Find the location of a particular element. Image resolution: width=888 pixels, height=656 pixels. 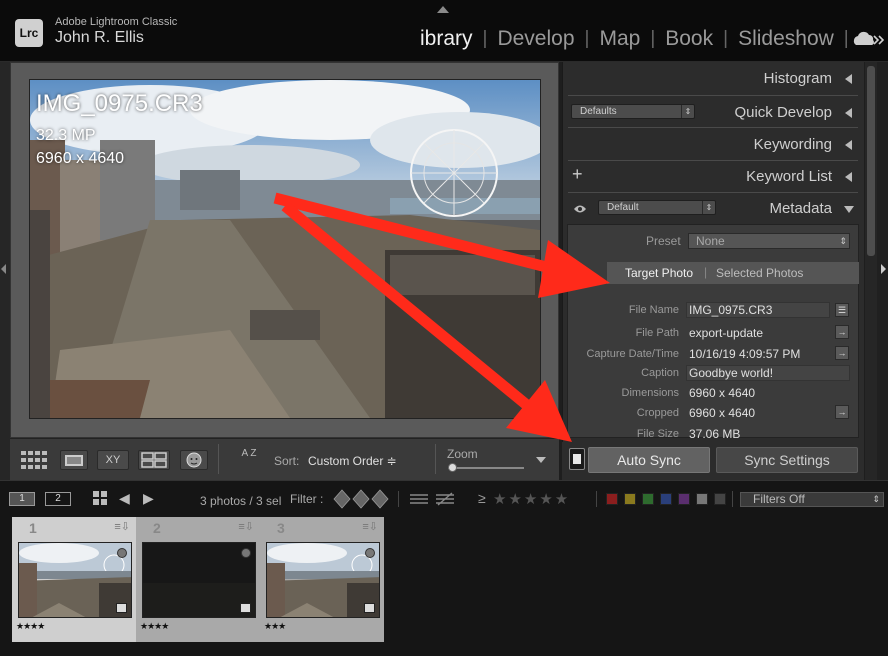

cell-index: 1 is located at coordinates (33, 528).